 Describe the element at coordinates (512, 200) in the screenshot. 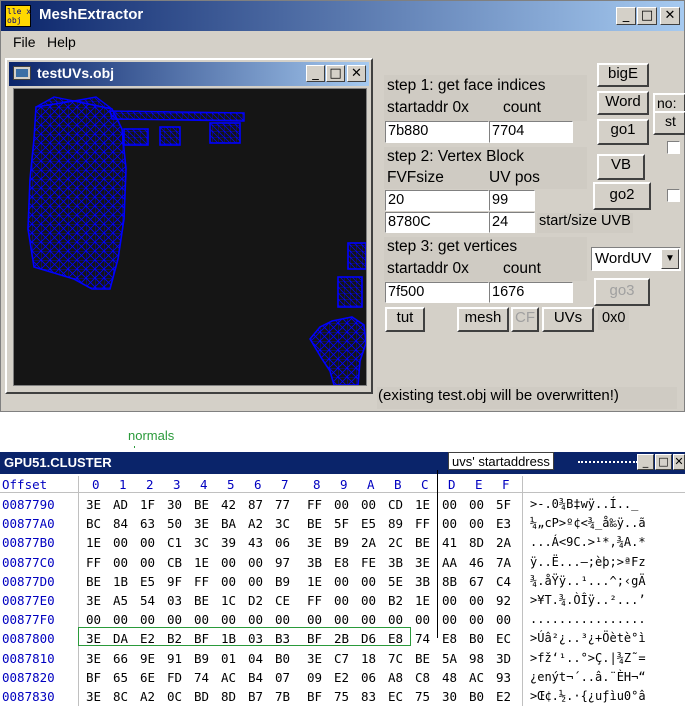

I see `uvpos-field: 99` at that location.